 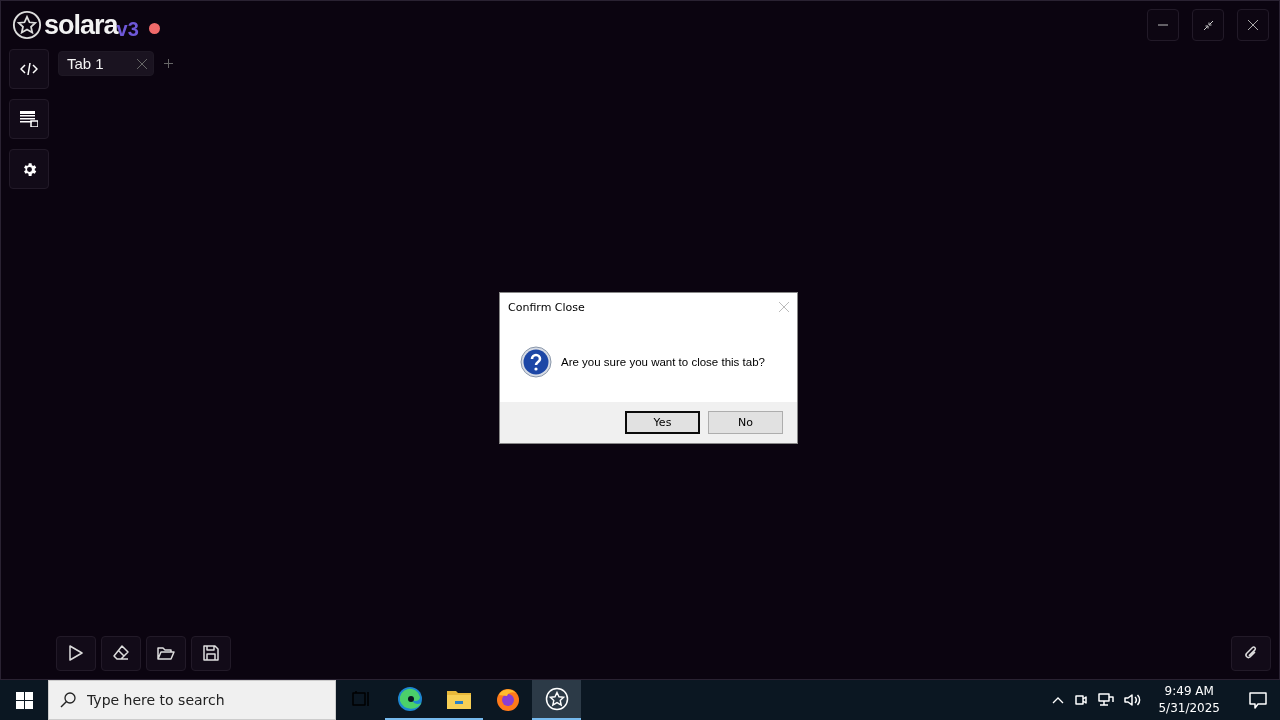 I want to click on eraser-icon, so click(x=121, y=653).